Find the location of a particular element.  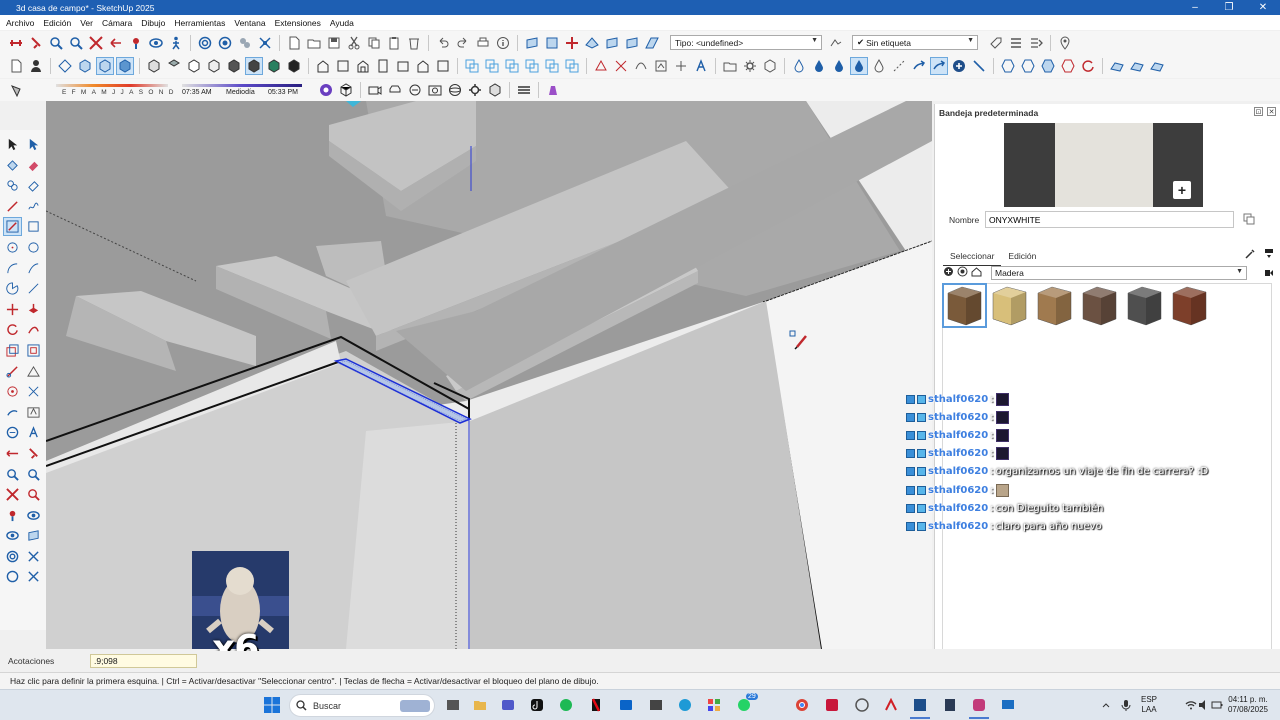

select-2-icon is located at coordinates (33, 144).